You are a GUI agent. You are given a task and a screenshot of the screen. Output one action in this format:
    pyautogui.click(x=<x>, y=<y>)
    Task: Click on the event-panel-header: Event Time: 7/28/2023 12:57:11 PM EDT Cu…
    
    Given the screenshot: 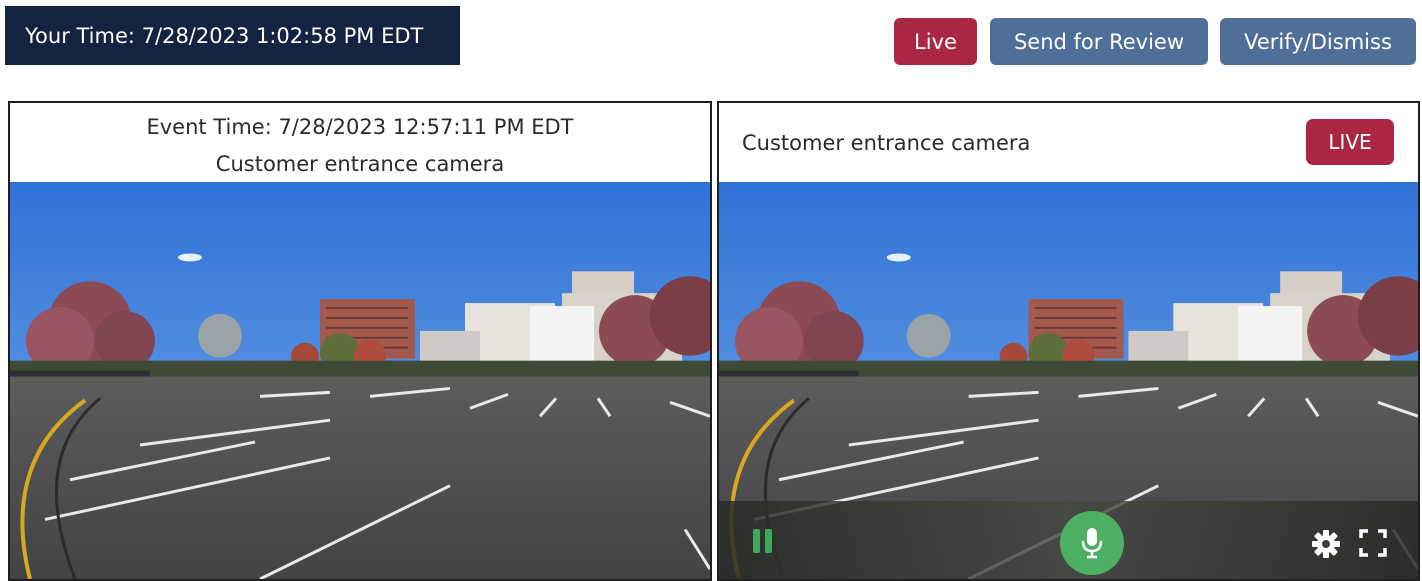 What is the action you would take?
    pyautogui.click(x=360, y=142)
    